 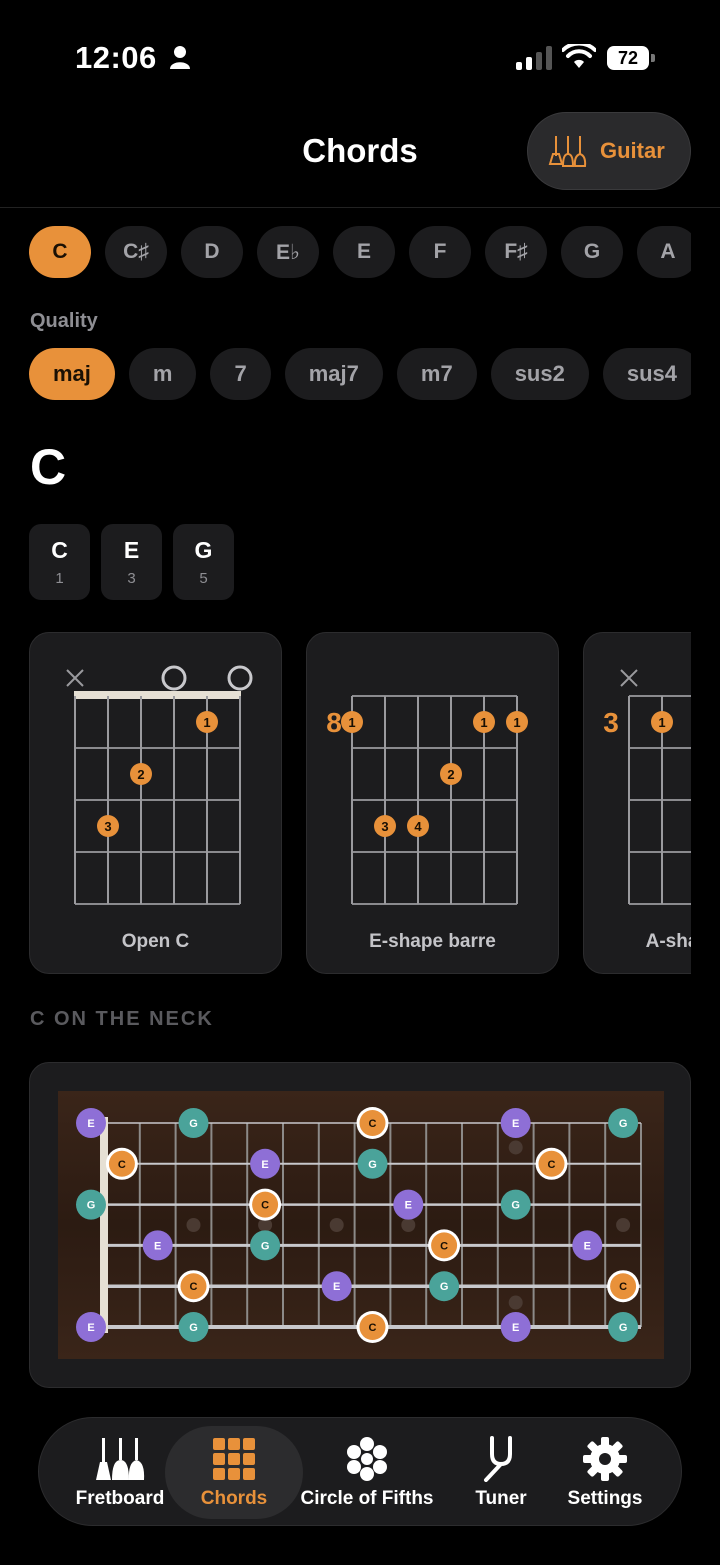 I want to click on tab-chords: Chords, so click(x=234, y=1472).